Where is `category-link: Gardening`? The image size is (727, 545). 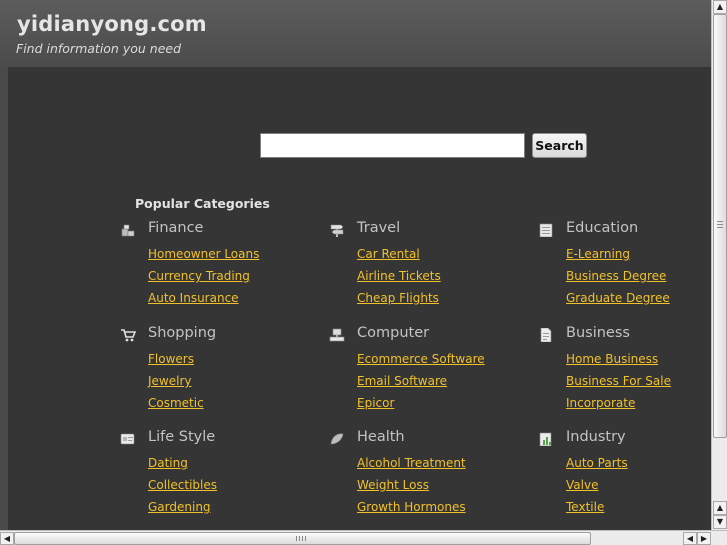 category-link: Gardening is located at coordinates (179, 507).